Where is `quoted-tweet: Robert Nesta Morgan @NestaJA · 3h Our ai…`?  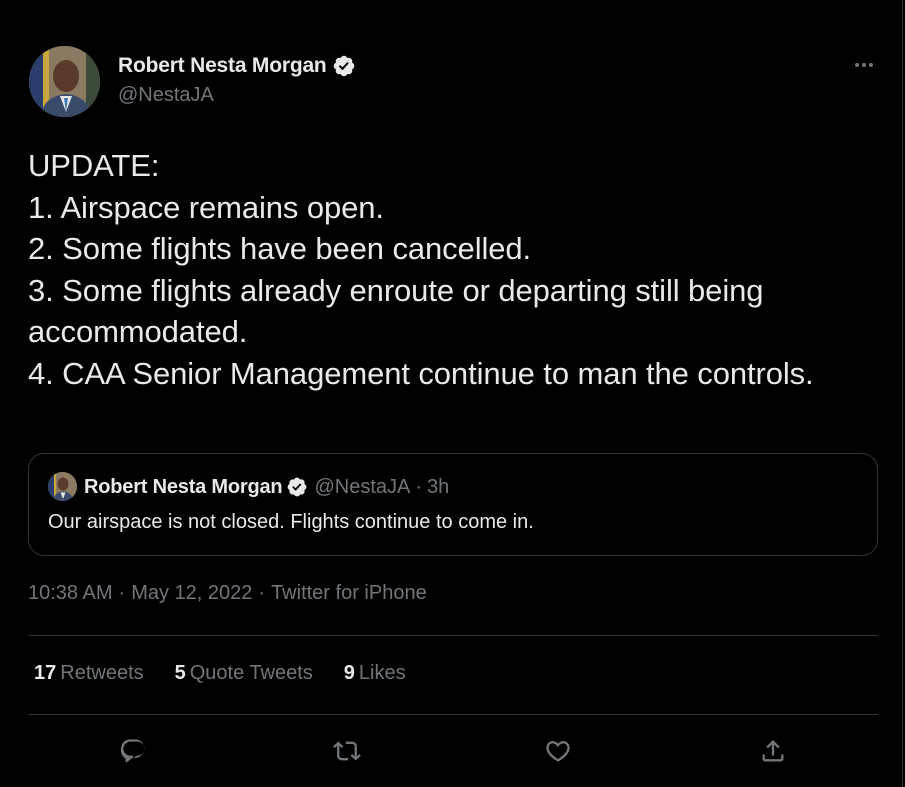 quoted-tweet: Robert Nesta Morgan @NestaJA · 3h Our ai… is located at coordinates (453, 504).